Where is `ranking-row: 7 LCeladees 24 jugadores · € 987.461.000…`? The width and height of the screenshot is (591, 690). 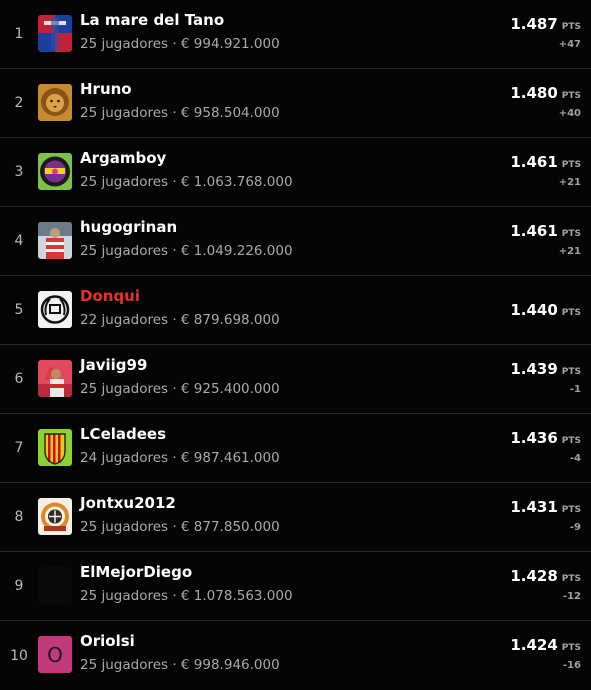
ranking-row: 7 LCeladees 24 jugadores · € 987.461.000… is located at coordinates (295, 448).